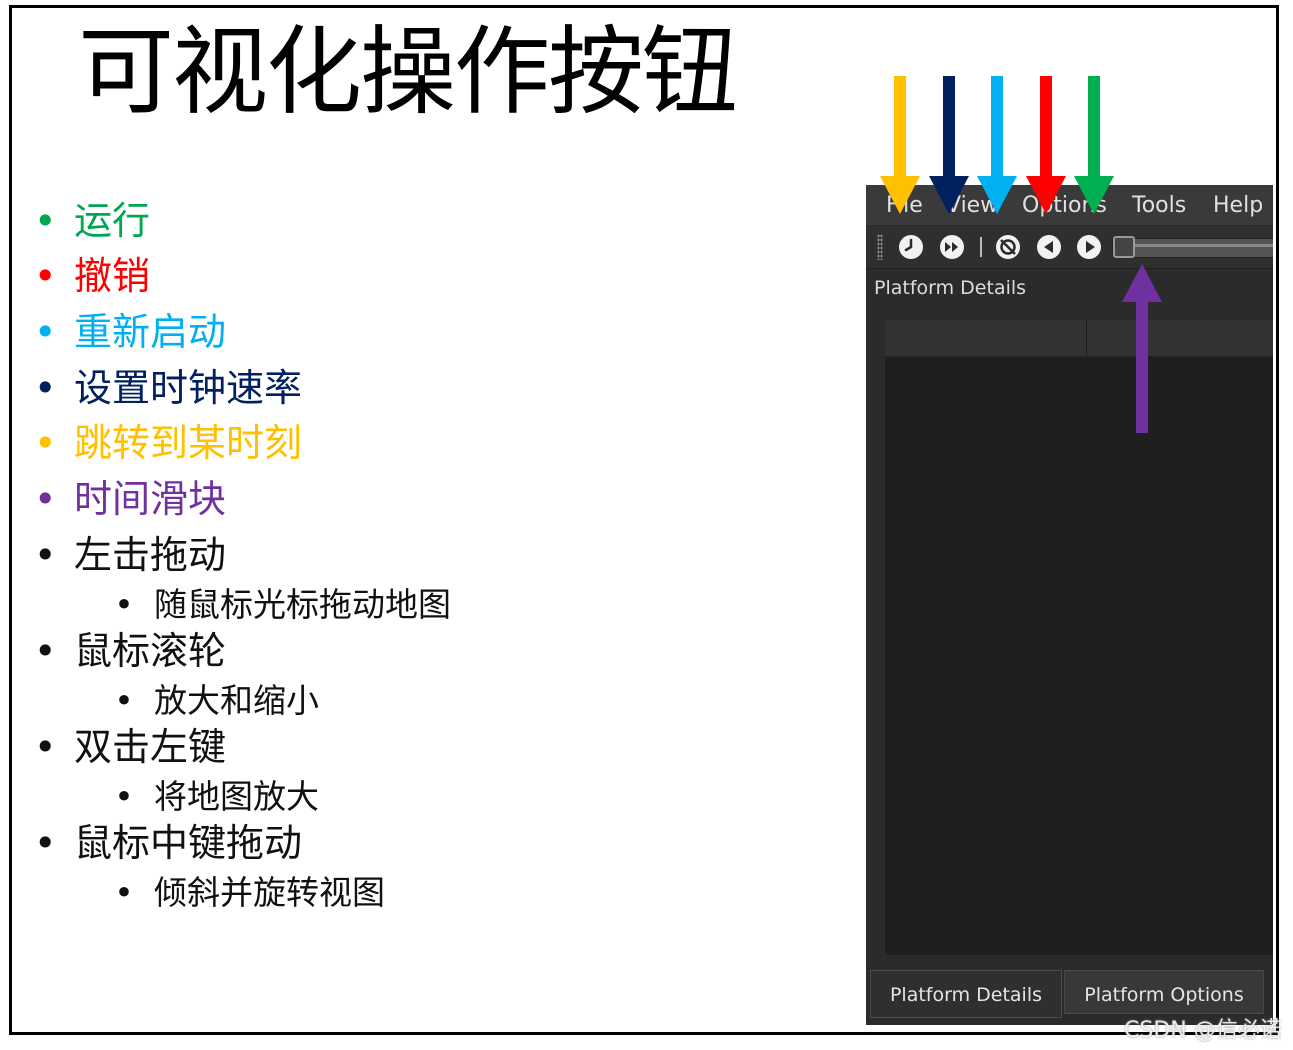 The image size is (1293, 1050). What do you see at coordinates (150, 332) in the screenshot?
I see `bullet-text: 重新启动` at bounding box center [150, 332].